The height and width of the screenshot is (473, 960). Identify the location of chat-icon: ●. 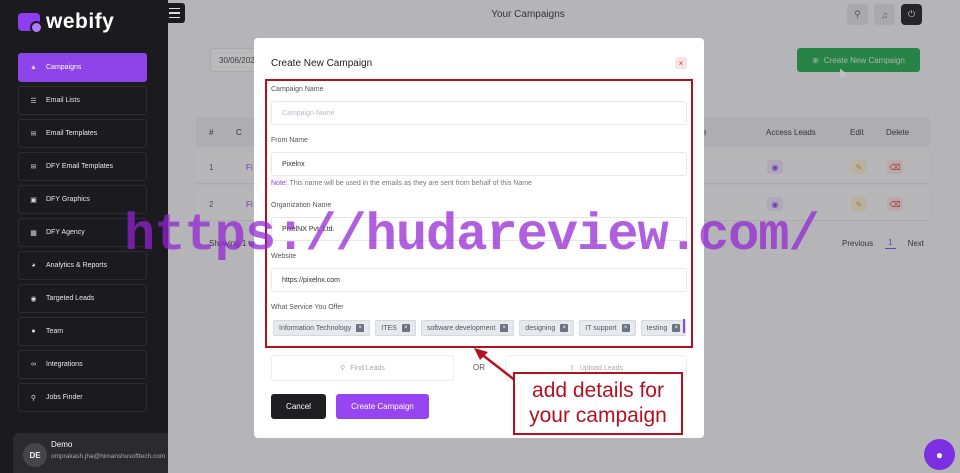
(939, 454).